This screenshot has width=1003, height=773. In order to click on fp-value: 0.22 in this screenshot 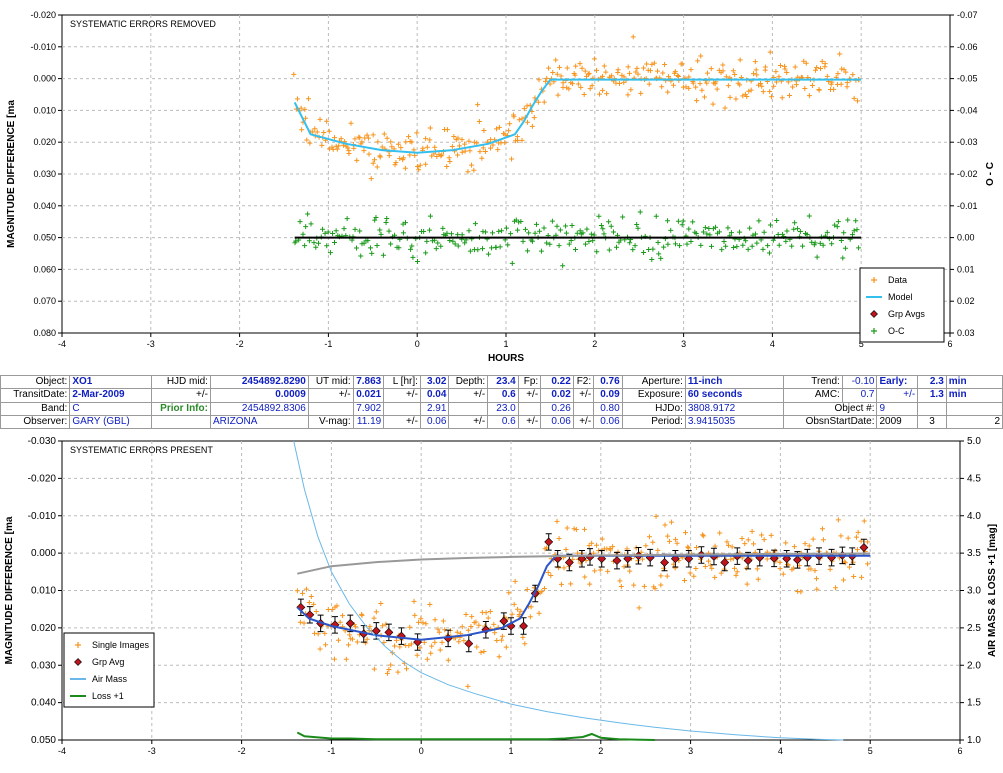, I will do `click(557, 382)`.